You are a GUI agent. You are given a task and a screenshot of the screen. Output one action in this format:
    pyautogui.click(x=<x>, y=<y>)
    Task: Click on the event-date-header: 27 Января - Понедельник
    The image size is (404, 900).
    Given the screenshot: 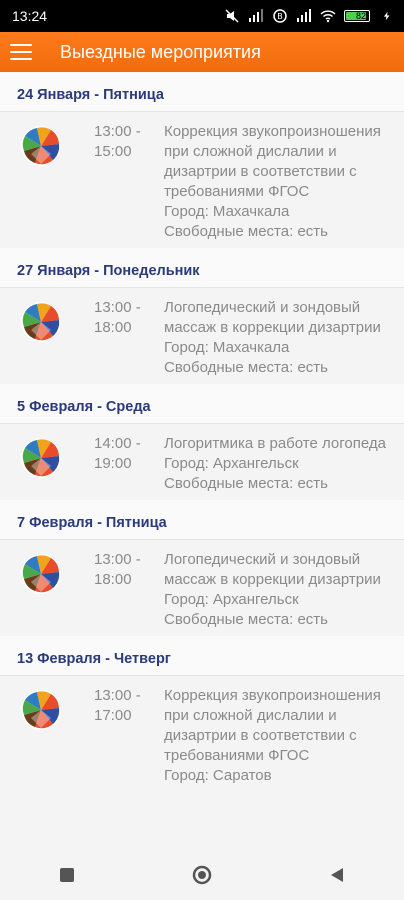 What is the action you would take?
    pyautogui.click(x=202, y=268)
    